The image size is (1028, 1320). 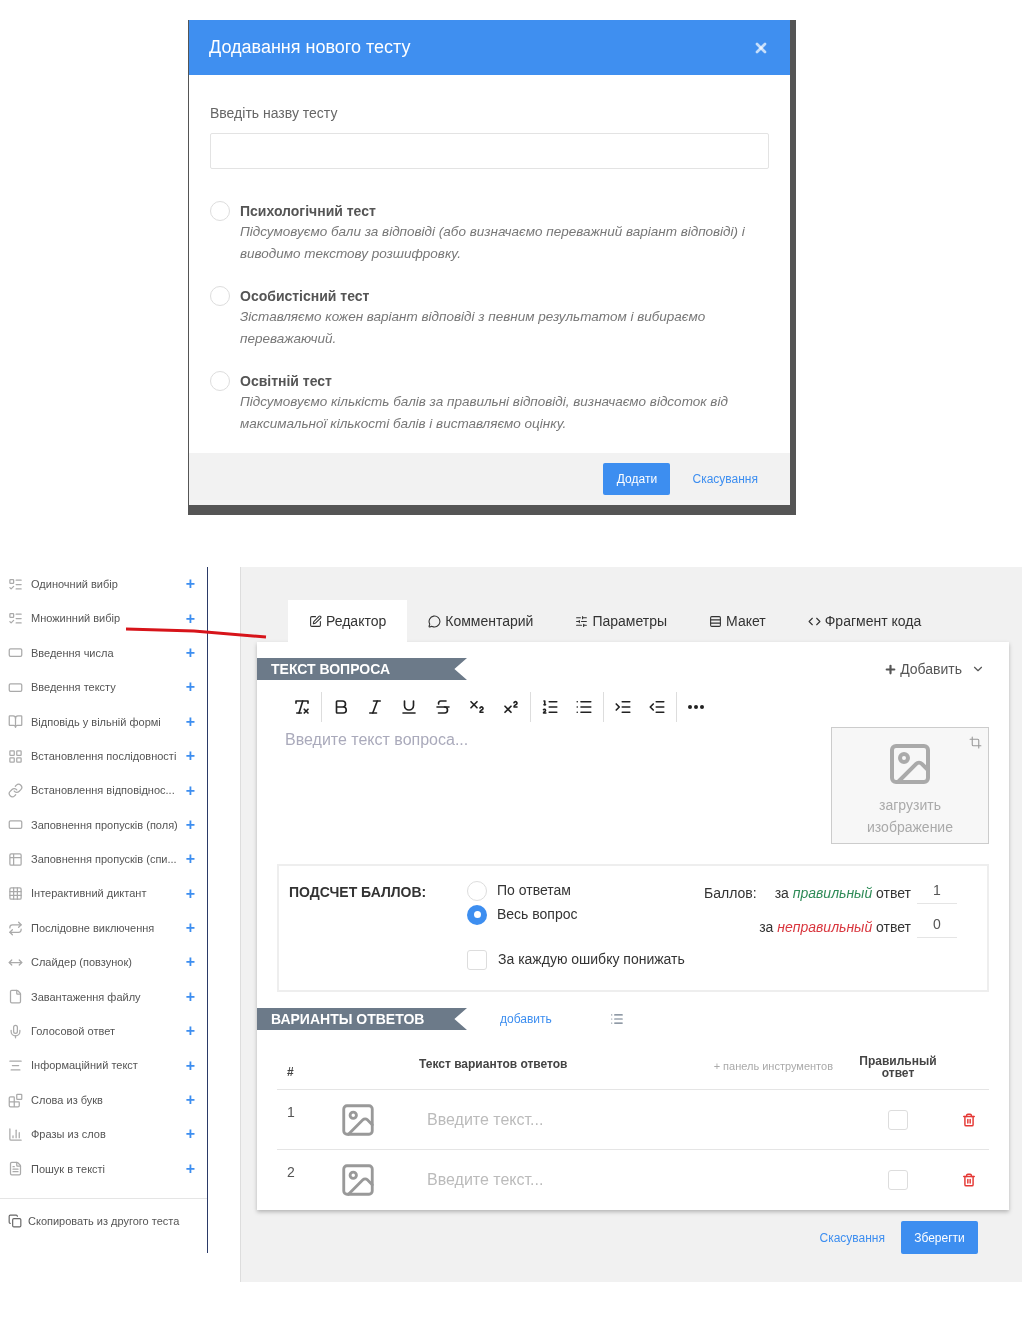 I want to click on section-heading: ВАРИАНТЫ ОТВЕТОВ, so click(x=362, y=1019).